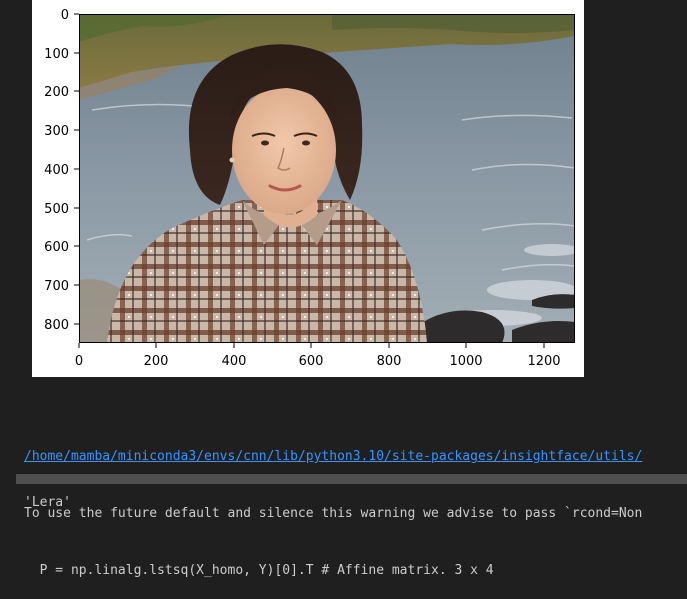 The height and width of the screenshot is (599, 687). Describe the element at coordinates (56, 209) in the screenshot. I see `y-tick-label: 500` at that location.